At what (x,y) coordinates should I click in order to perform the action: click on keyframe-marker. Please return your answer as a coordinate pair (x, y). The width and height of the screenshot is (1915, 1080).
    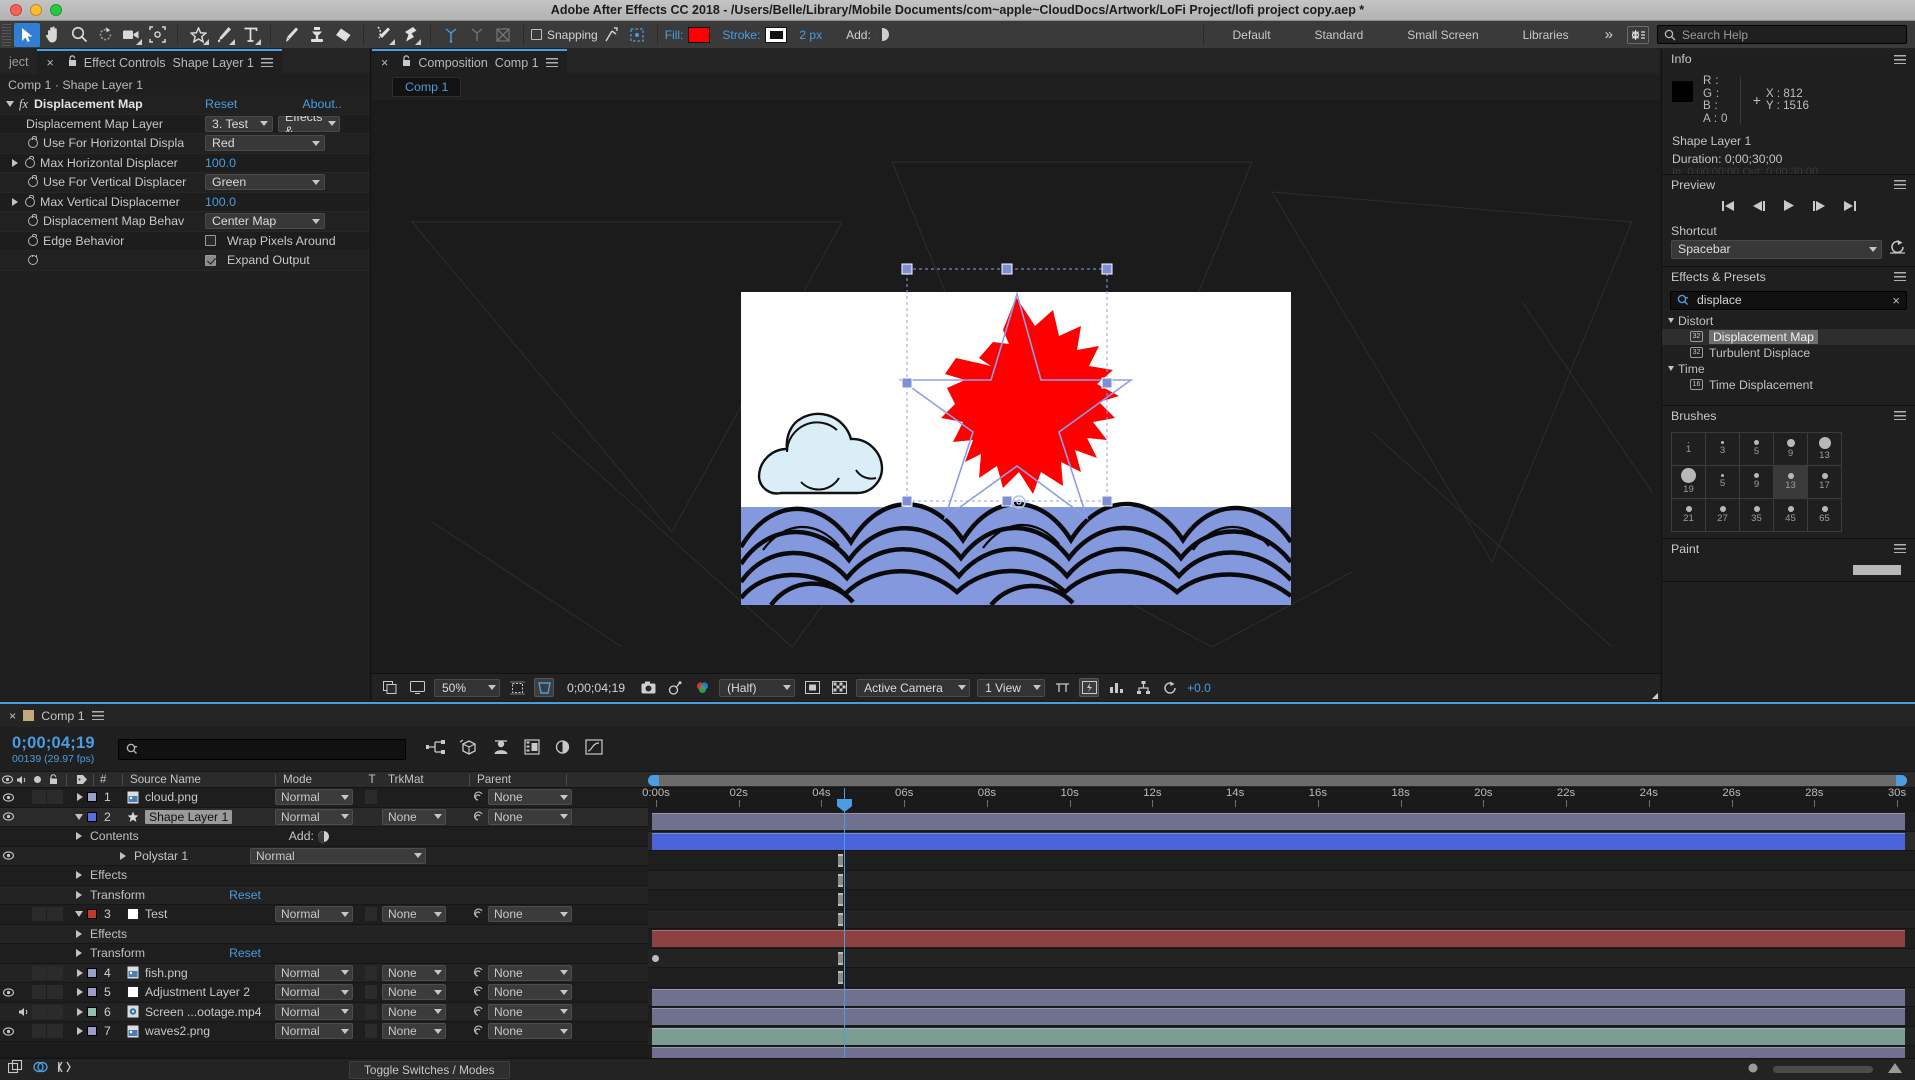
    Looking at the image, I should click on (655, 958).